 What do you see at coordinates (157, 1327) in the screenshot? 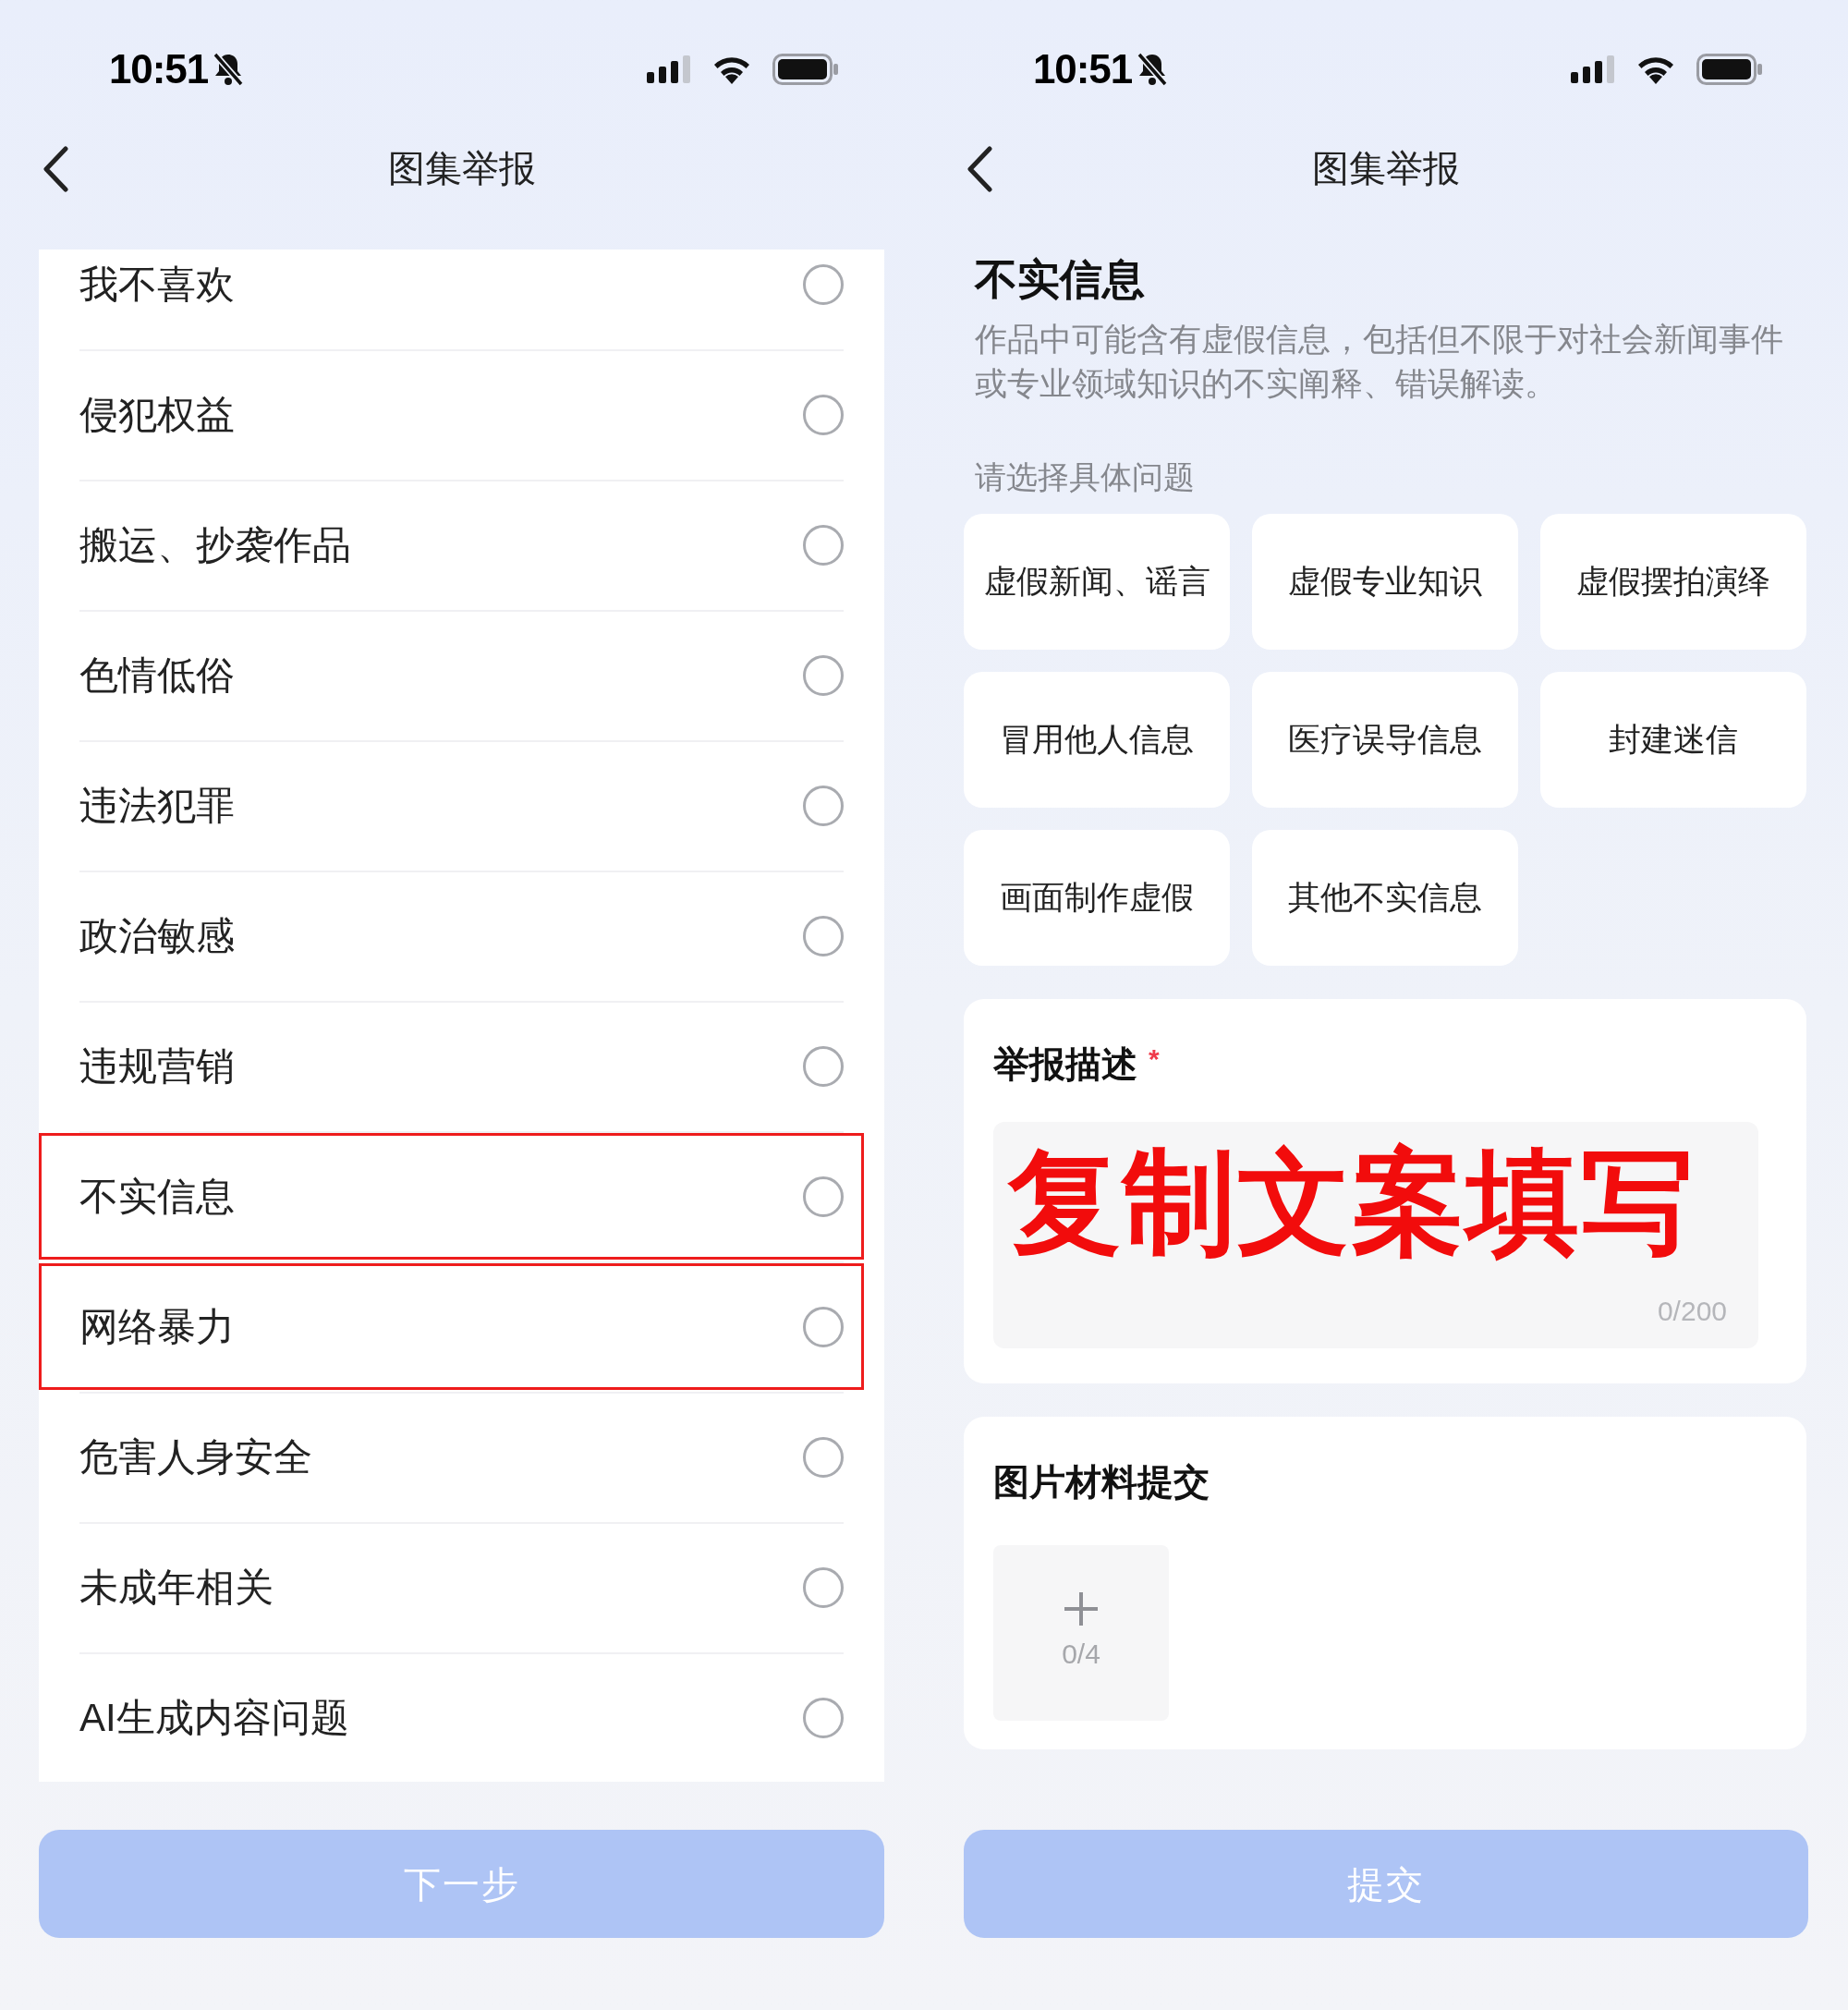
I see `option-label: 网络暴力` at bounding box center [157, 1327].